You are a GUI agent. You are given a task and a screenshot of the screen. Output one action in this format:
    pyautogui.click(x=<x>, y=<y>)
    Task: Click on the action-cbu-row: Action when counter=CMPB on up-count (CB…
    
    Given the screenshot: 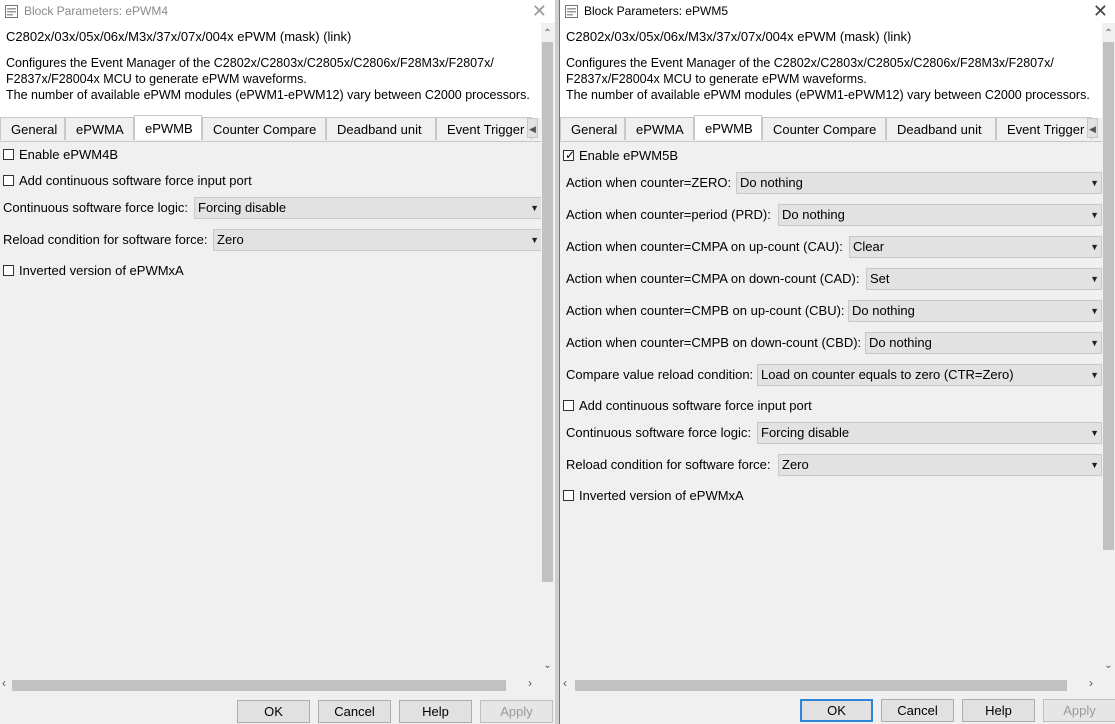 What is the action you would take?
    pyautogui.click(x=832, y=311)
    